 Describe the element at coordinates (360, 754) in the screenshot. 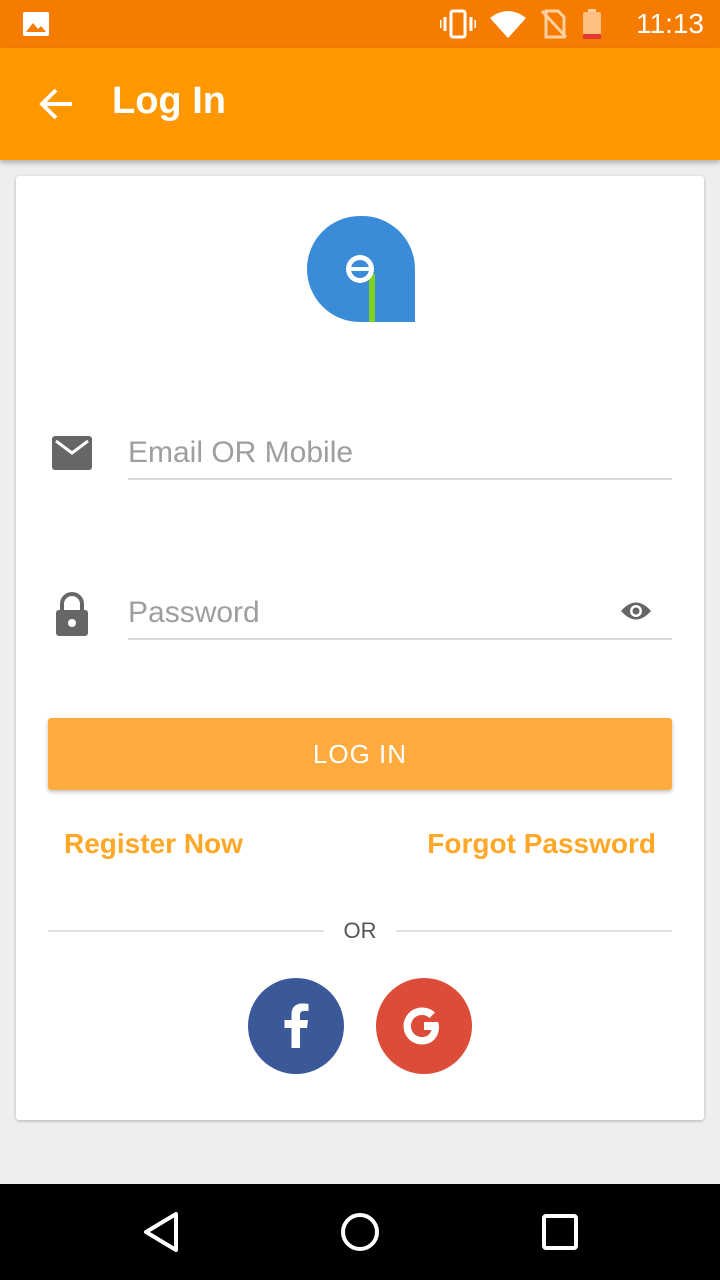

I see `login-button: LOG IN` at that location.